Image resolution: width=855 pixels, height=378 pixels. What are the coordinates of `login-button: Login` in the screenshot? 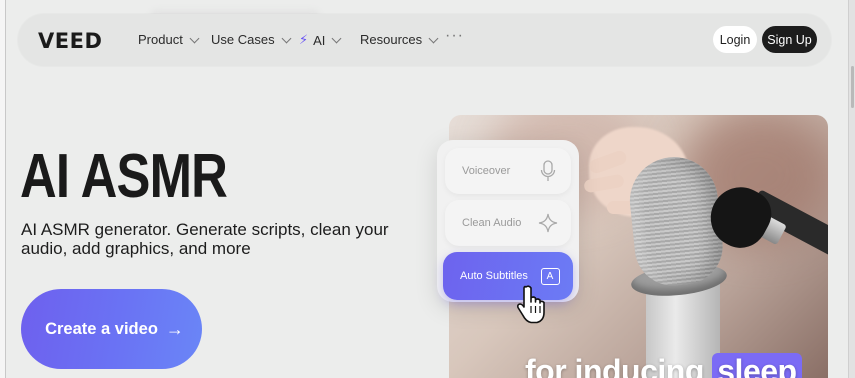 It's located at (735, 39).